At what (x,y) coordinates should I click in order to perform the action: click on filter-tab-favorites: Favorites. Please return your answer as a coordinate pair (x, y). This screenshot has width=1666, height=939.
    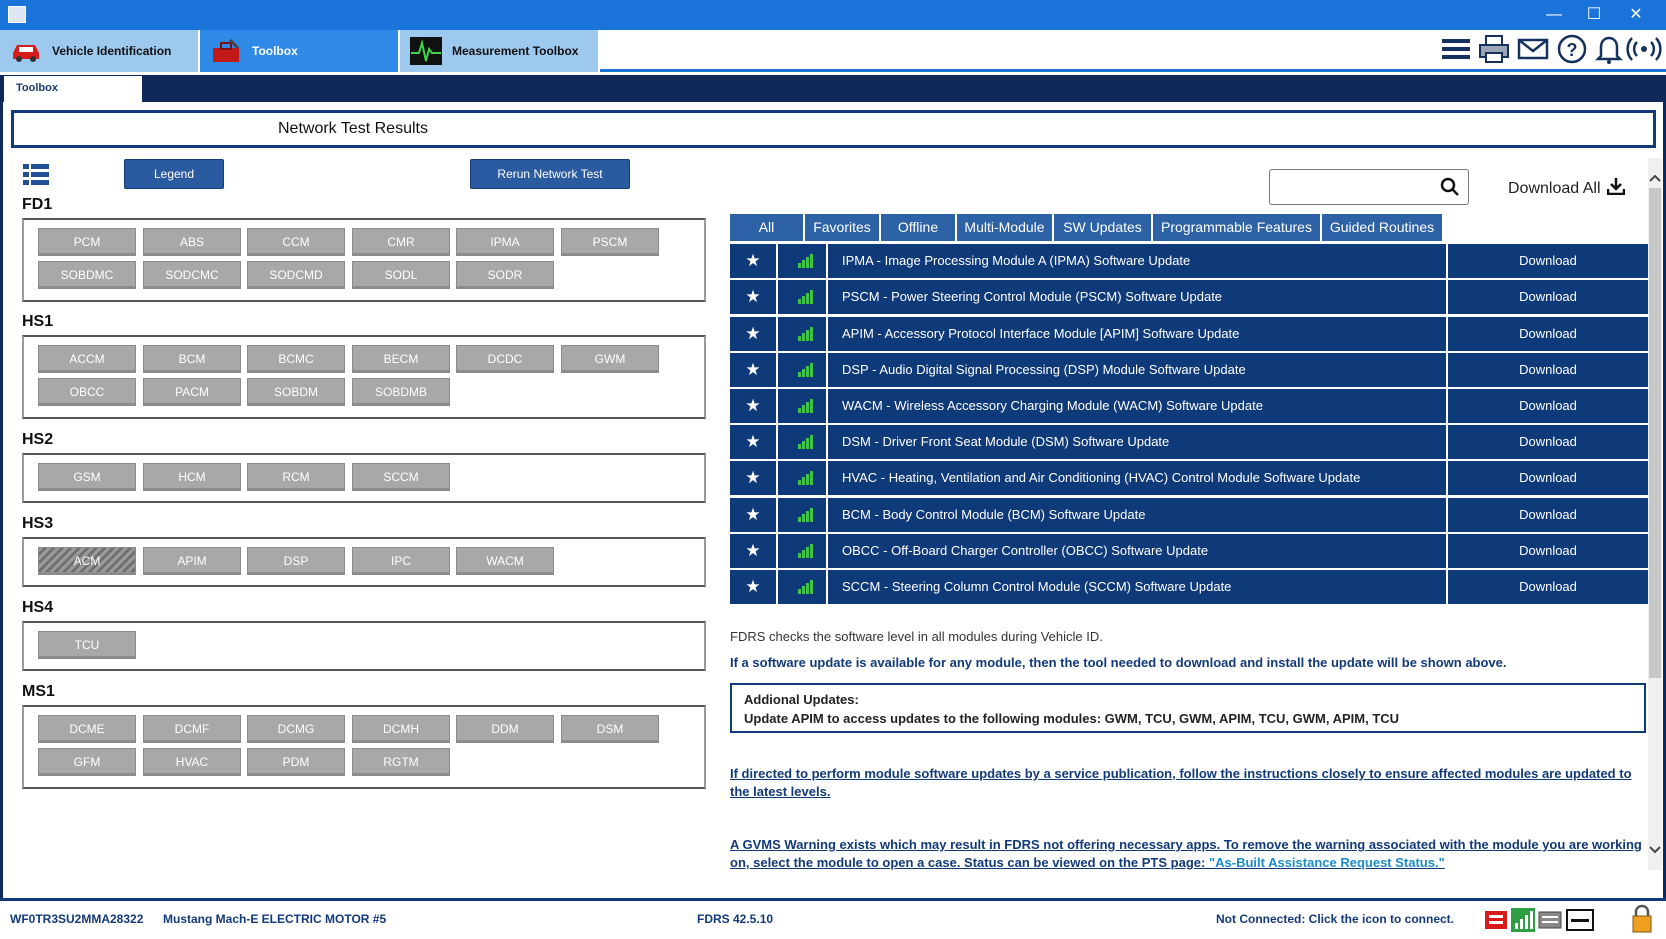
    Looking at the image, I should click on (843, 227).